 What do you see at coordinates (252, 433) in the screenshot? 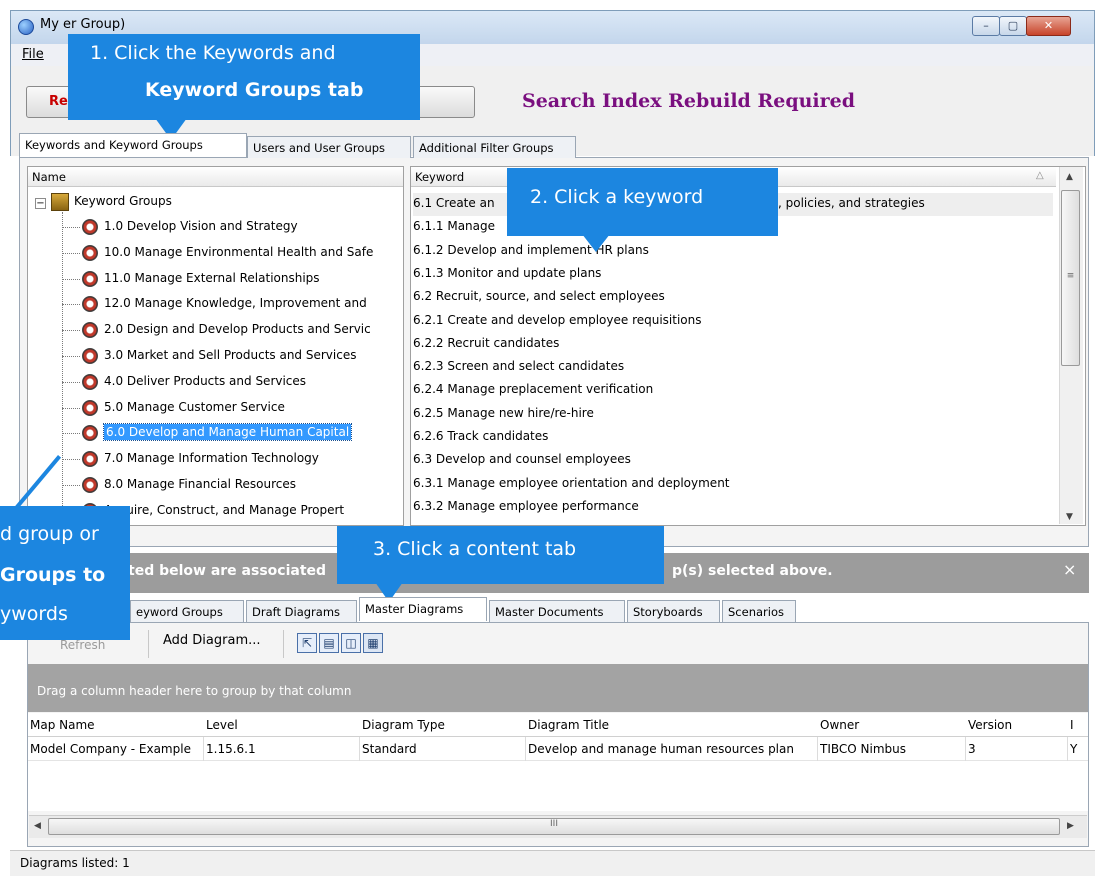
I see `tree-item: 6.0 Develop and Manage Human Capital` at bounding box center [252, 433].